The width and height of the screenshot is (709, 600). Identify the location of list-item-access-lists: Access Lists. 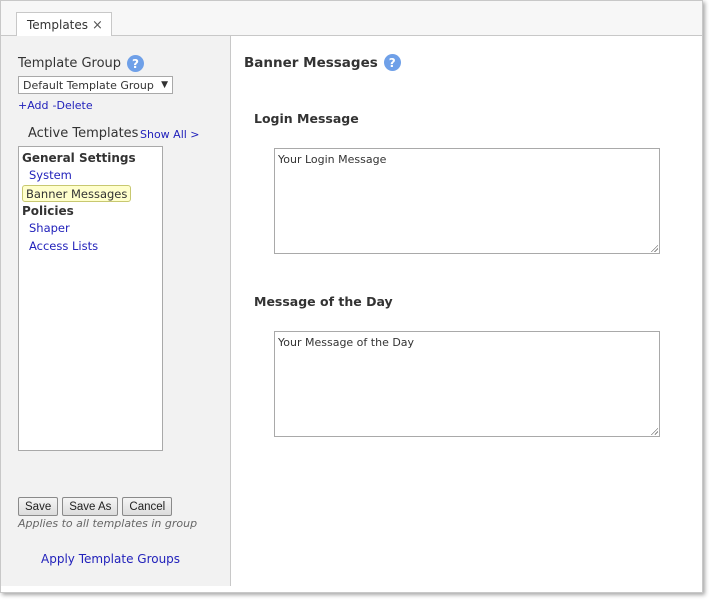
(63, 246).